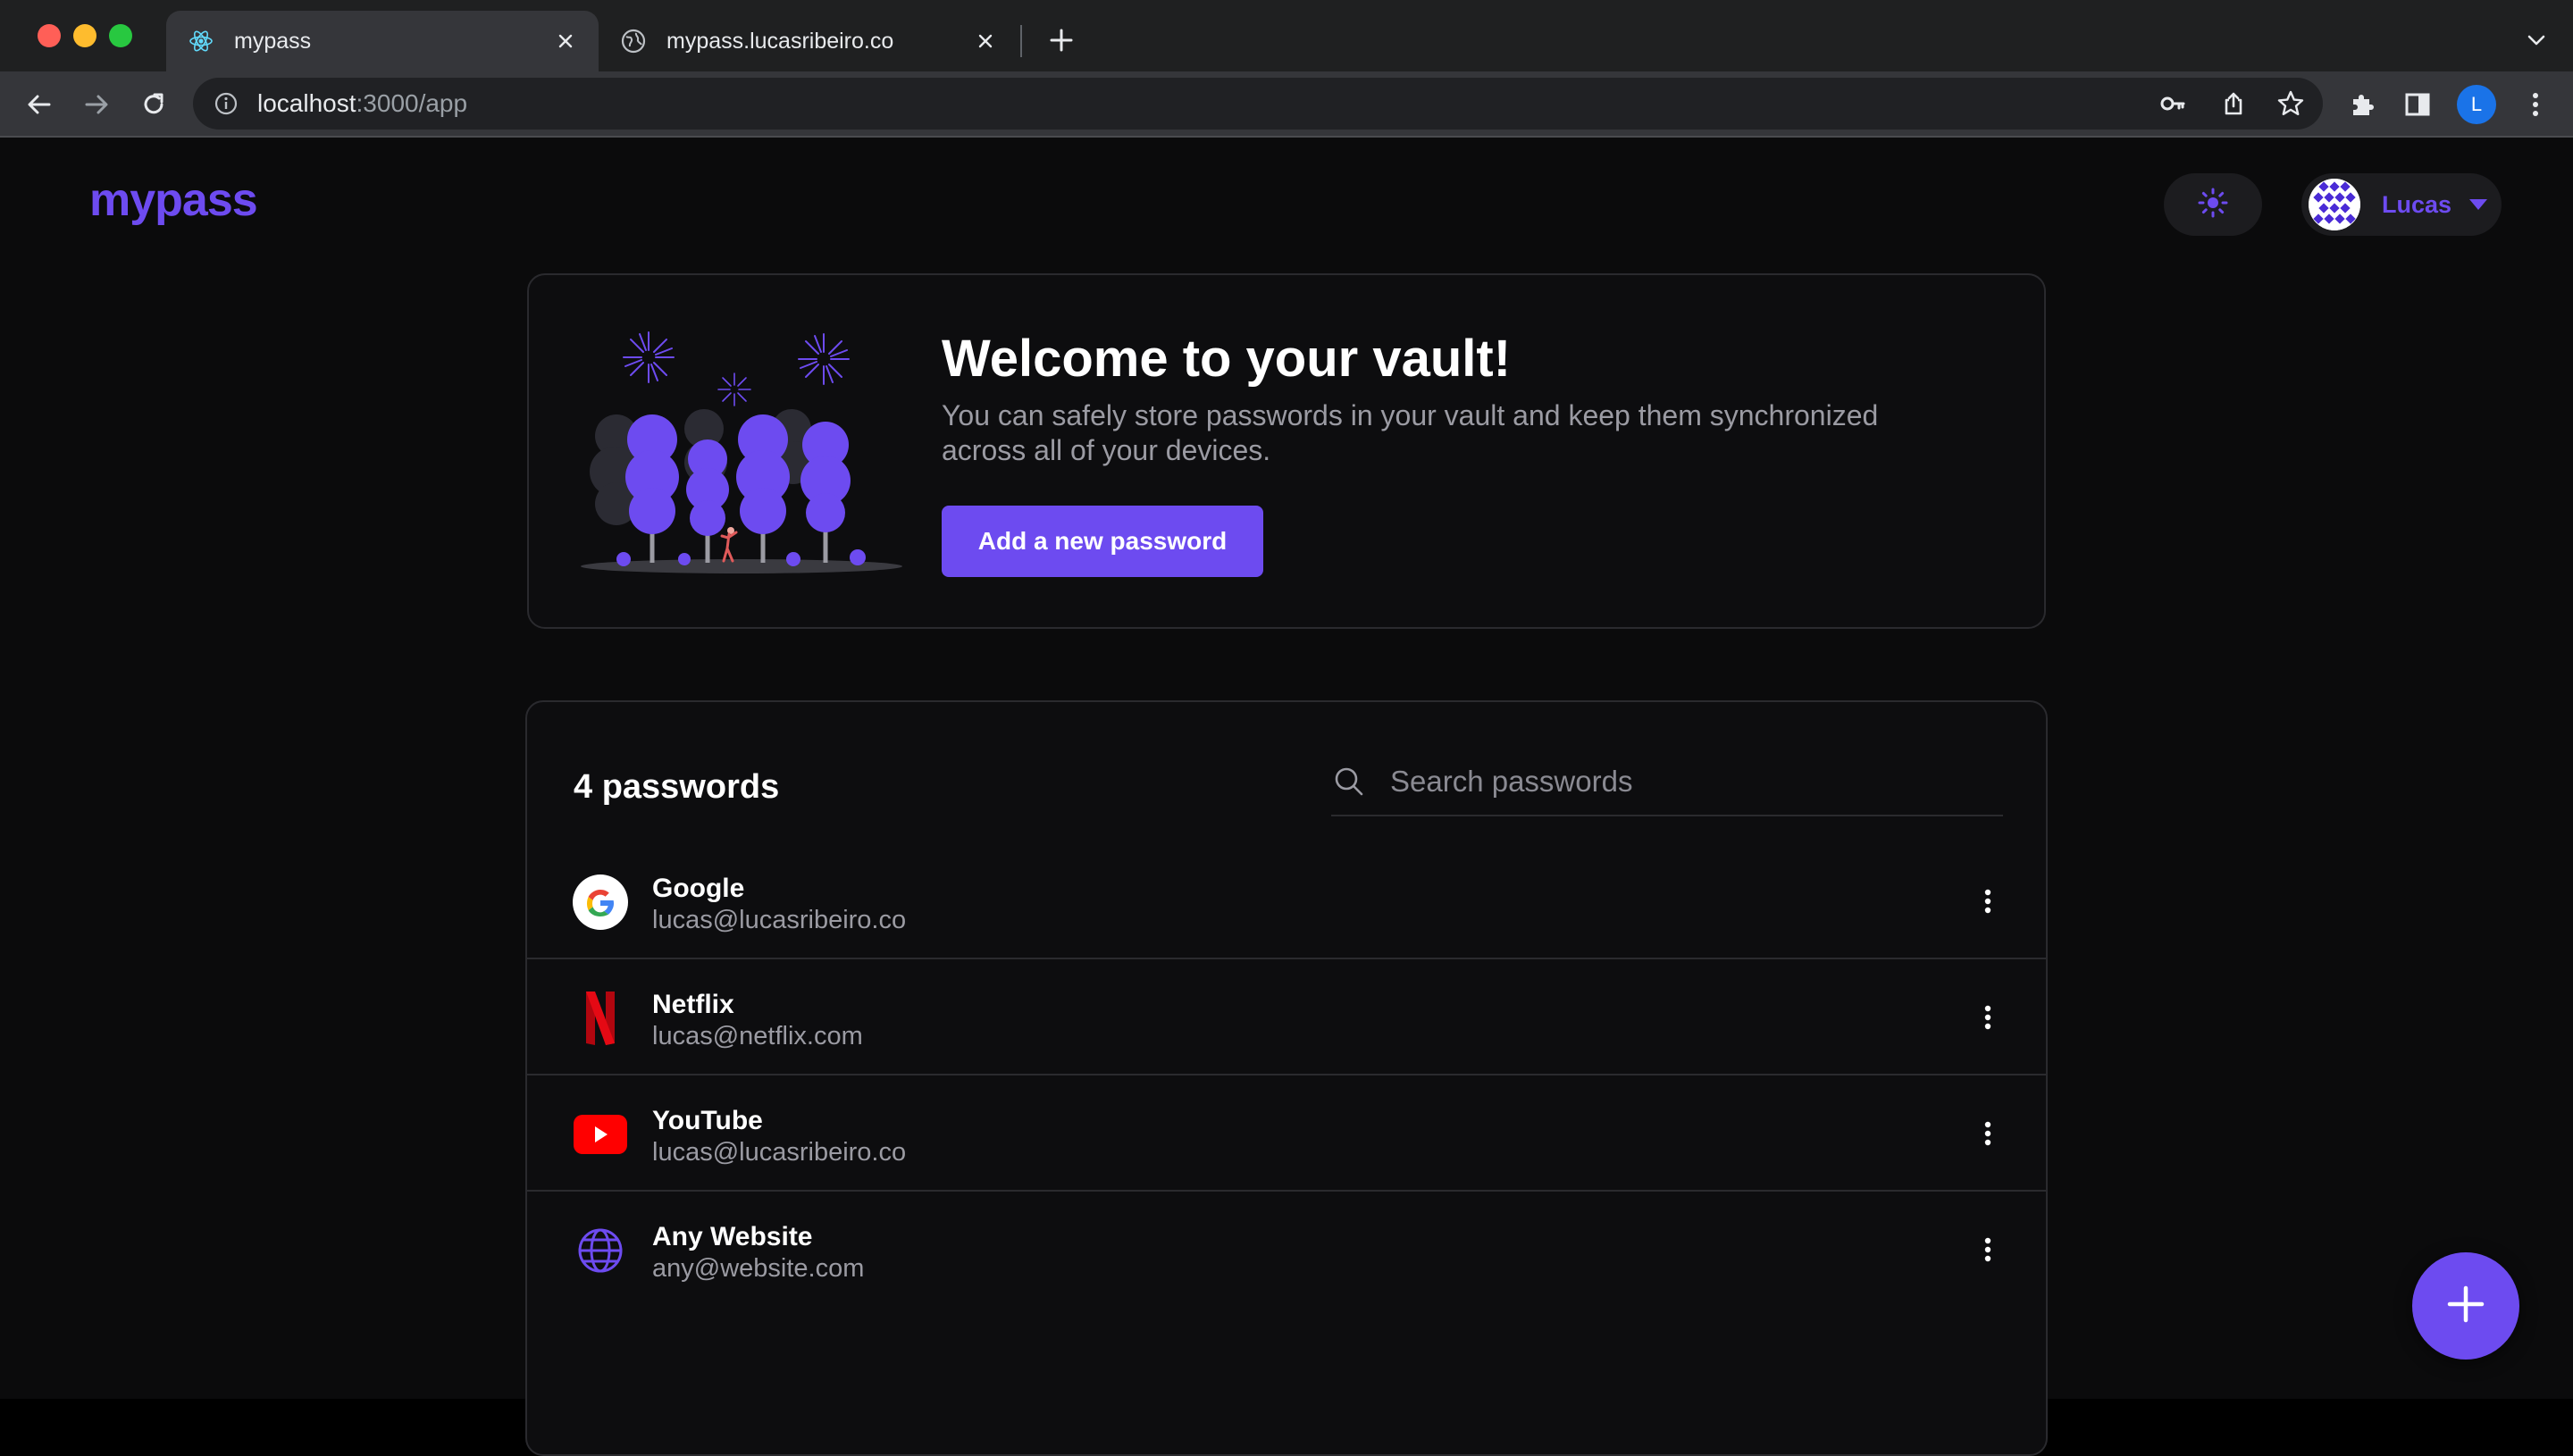 This screenshot has height=1456, width=2573. Describe the element at coordinates (2417, 204) in the screenshot. I see `user-name: Lucas` at that location.